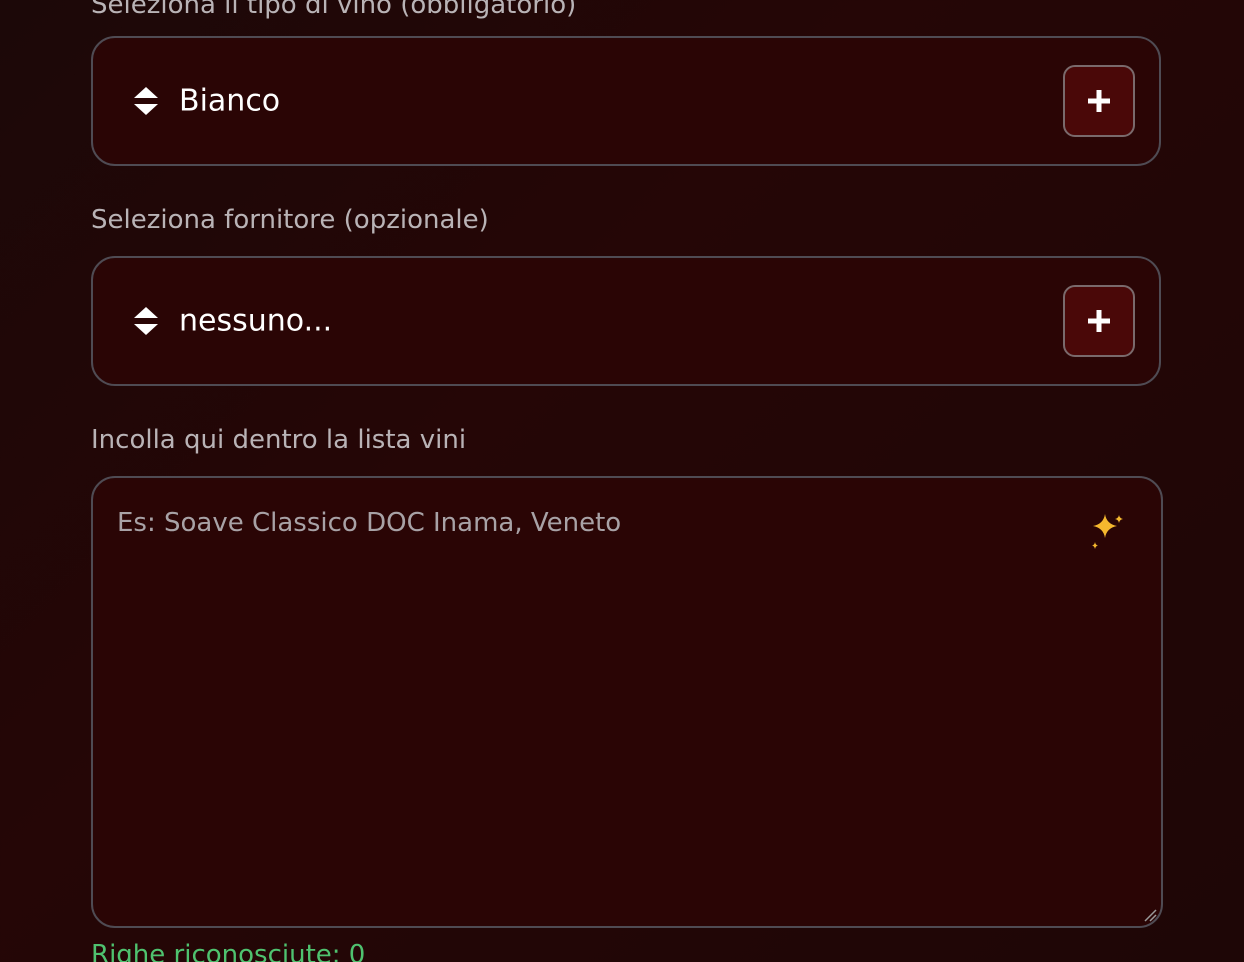 This screenshot has width=1244, height=962. I want to click on sparkle-icon, so click(1107, 531).